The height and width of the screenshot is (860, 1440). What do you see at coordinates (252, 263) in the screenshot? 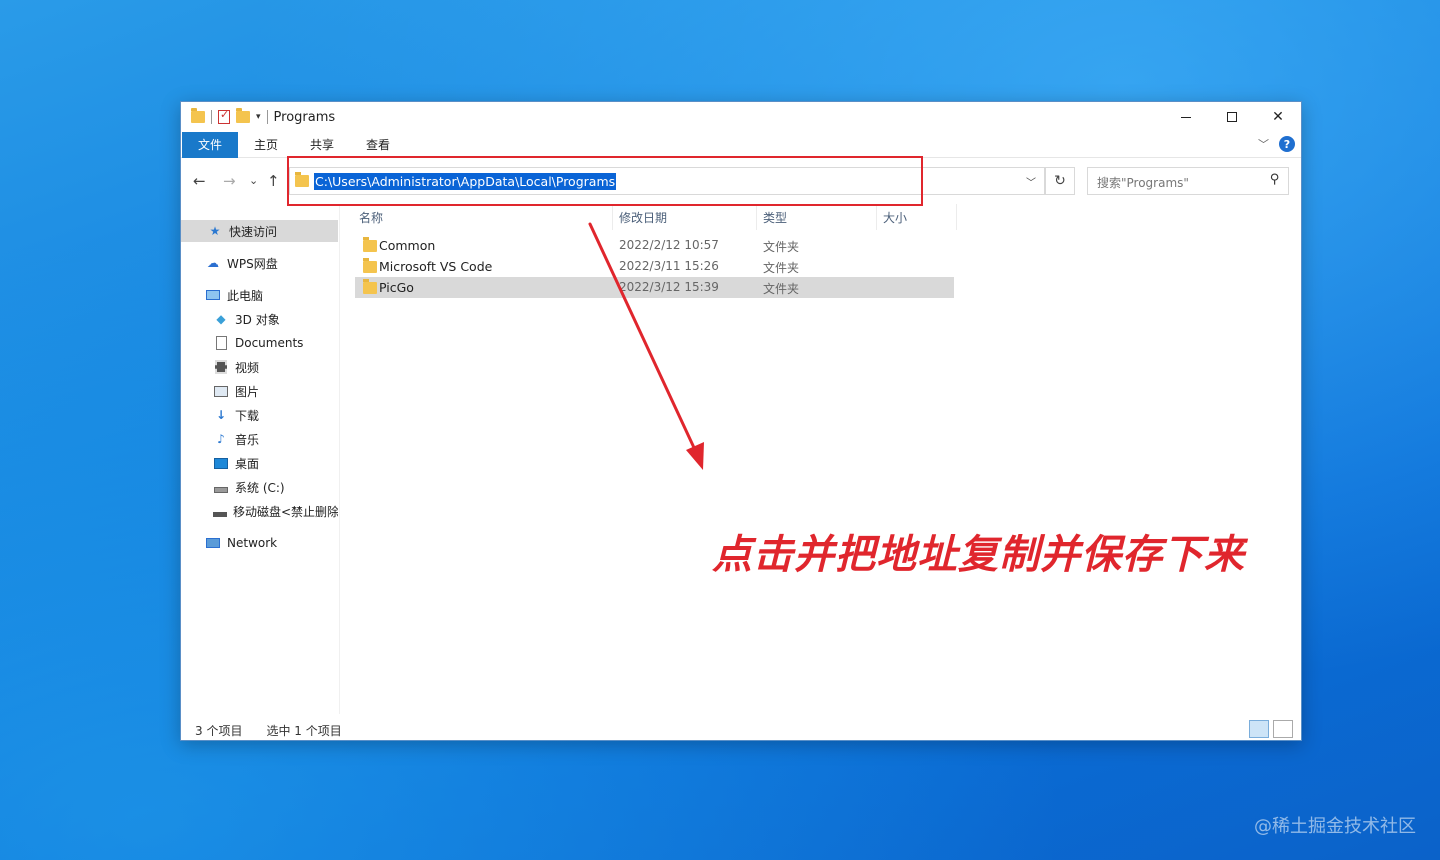
I see `sidebar-item-label: WPS网盘` at bounding box center [252, 263].